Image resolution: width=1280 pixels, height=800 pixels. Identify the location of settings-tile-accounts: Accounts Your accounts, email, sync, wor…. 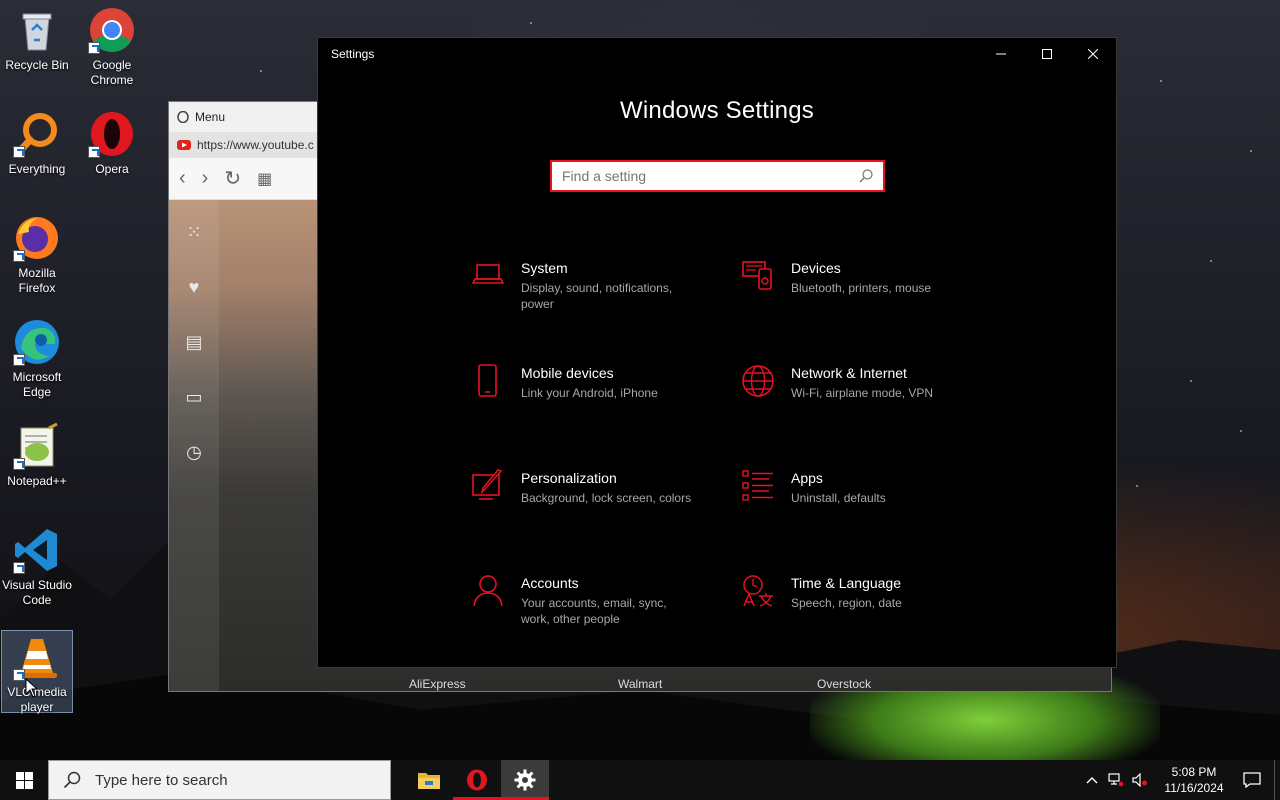
(596, 600).